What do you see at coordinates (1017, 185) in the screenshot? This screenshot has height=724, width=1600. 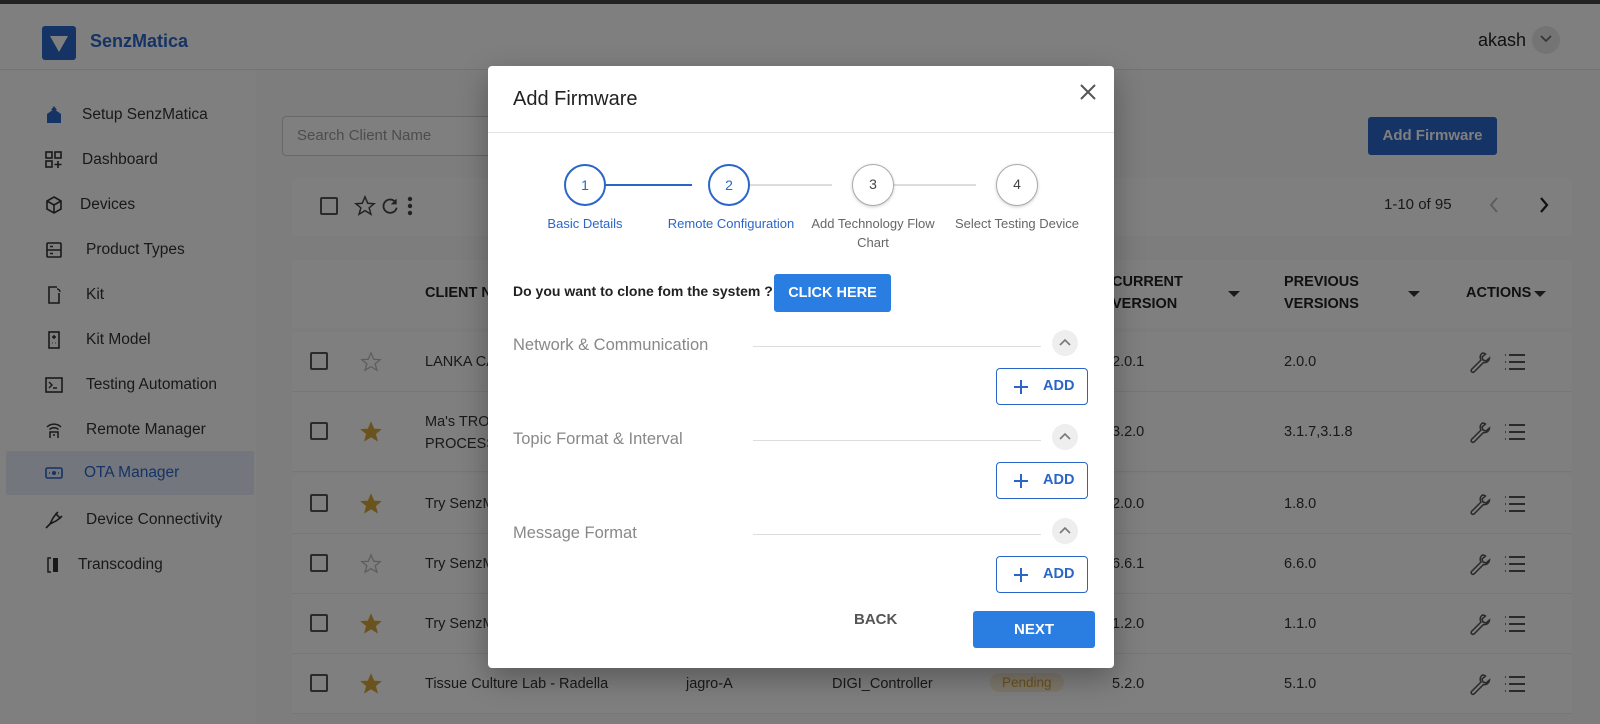 I see `step-4-circle: 4` at bounding box center [1017, 185].